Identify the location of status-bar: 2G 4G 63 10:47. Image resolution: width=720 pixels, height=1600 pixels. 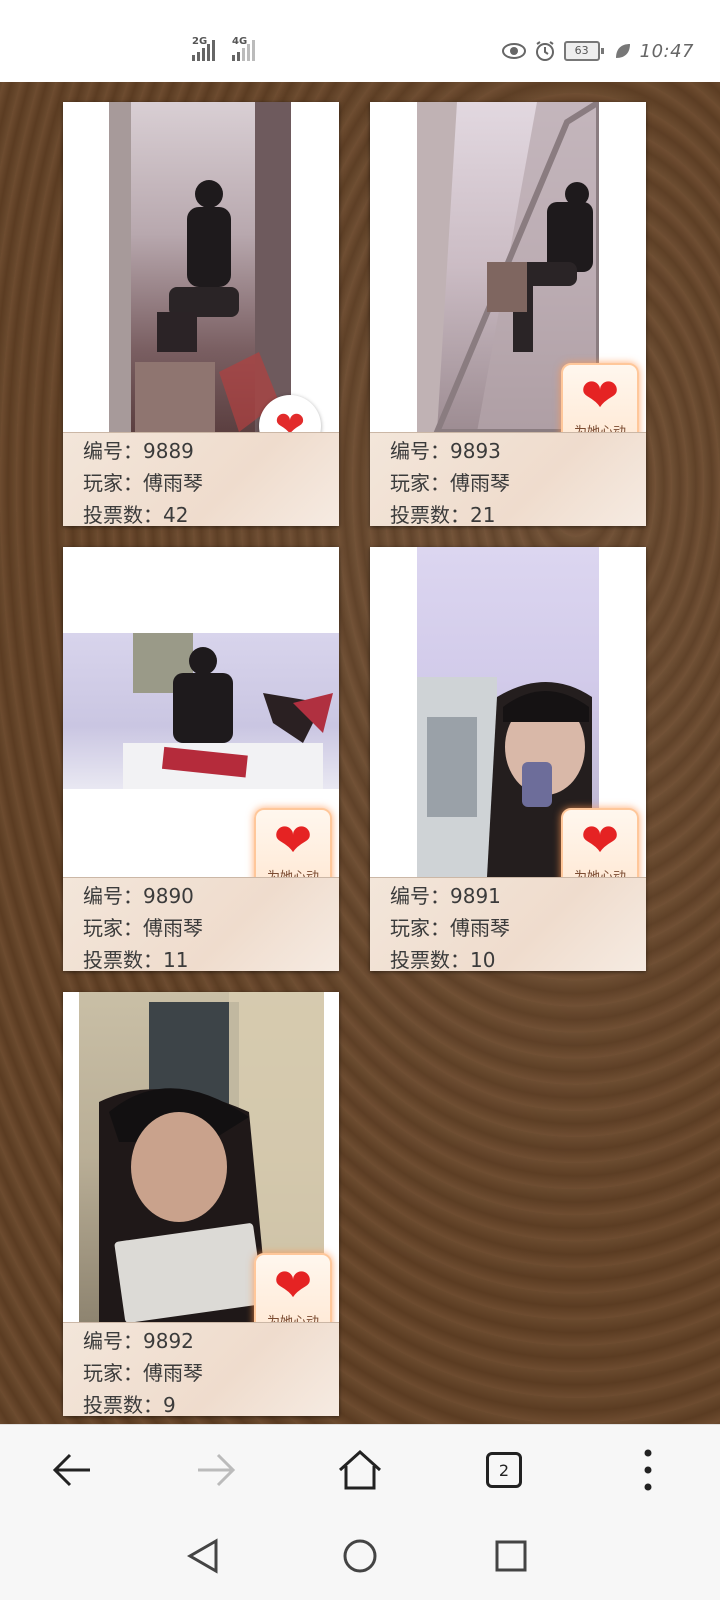
(360, 40).